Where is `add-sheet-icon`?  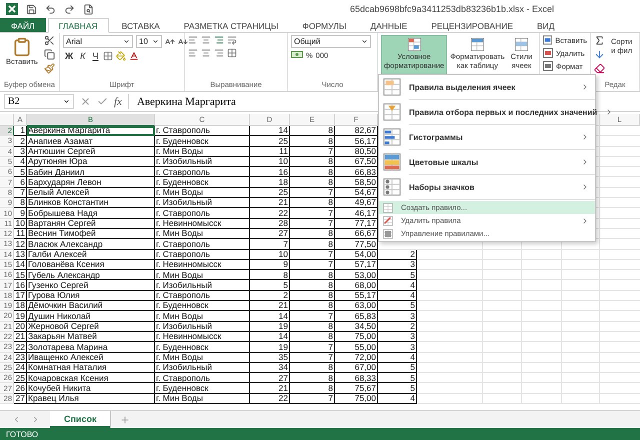 add-sheet-icon is located at coordinates (125, 419).